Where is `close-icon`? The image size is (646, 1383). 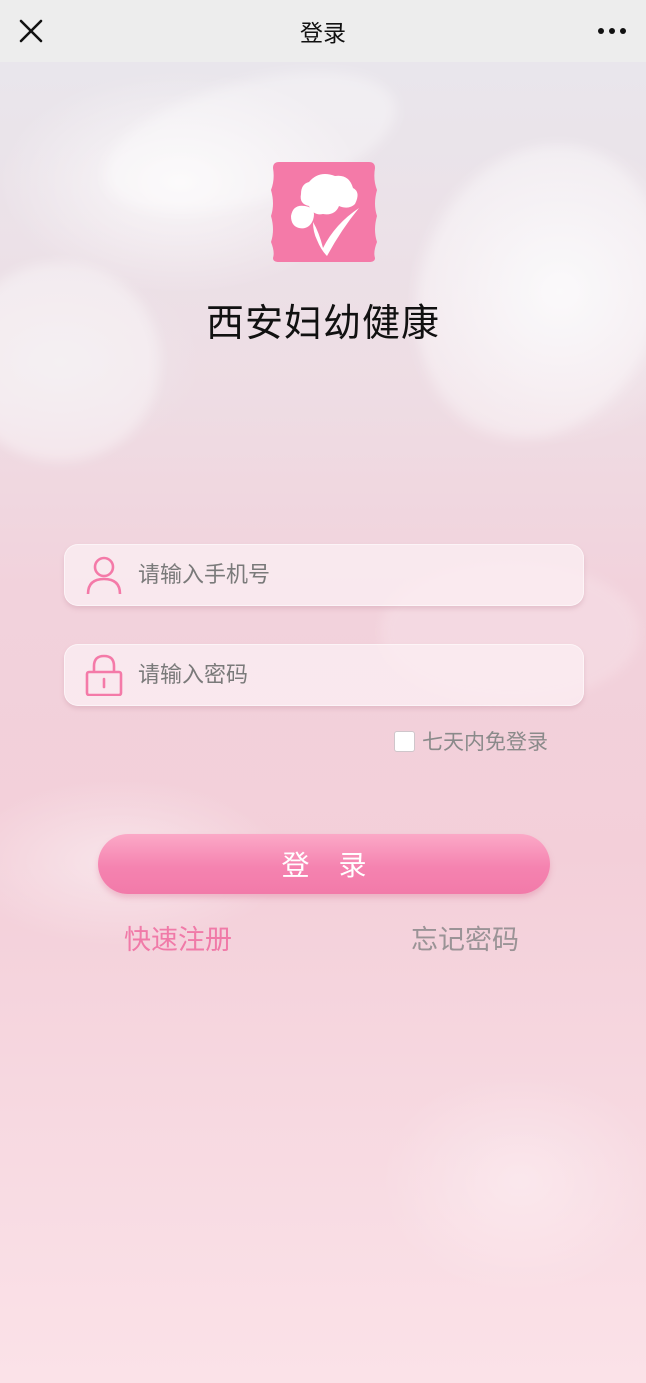 close-icon is located at coordinates (31, 31).